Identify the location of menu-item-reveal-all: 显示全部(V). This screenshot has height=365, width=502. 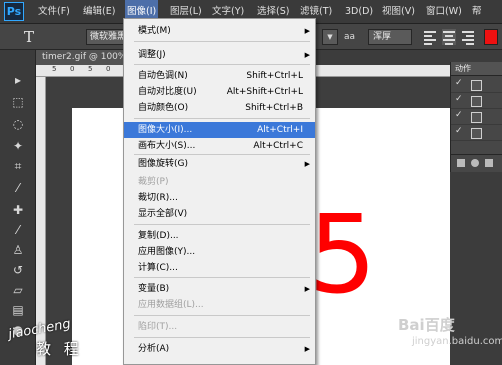
(219, 214).